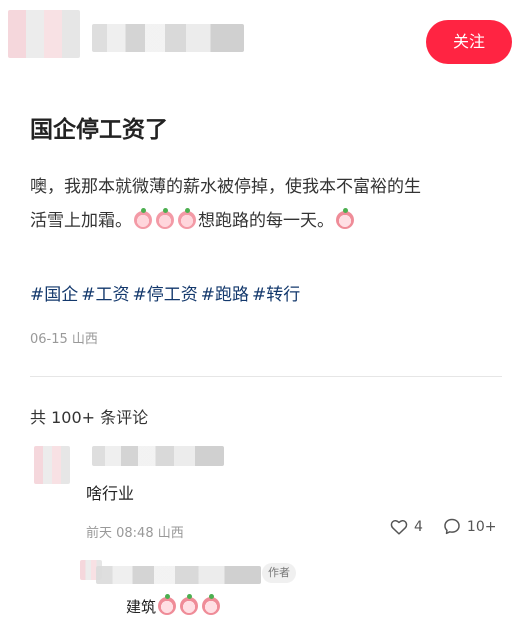 This screenshot has height=629, width=521. I want to click on reply-text-body: 建筑, so click(141, 607).